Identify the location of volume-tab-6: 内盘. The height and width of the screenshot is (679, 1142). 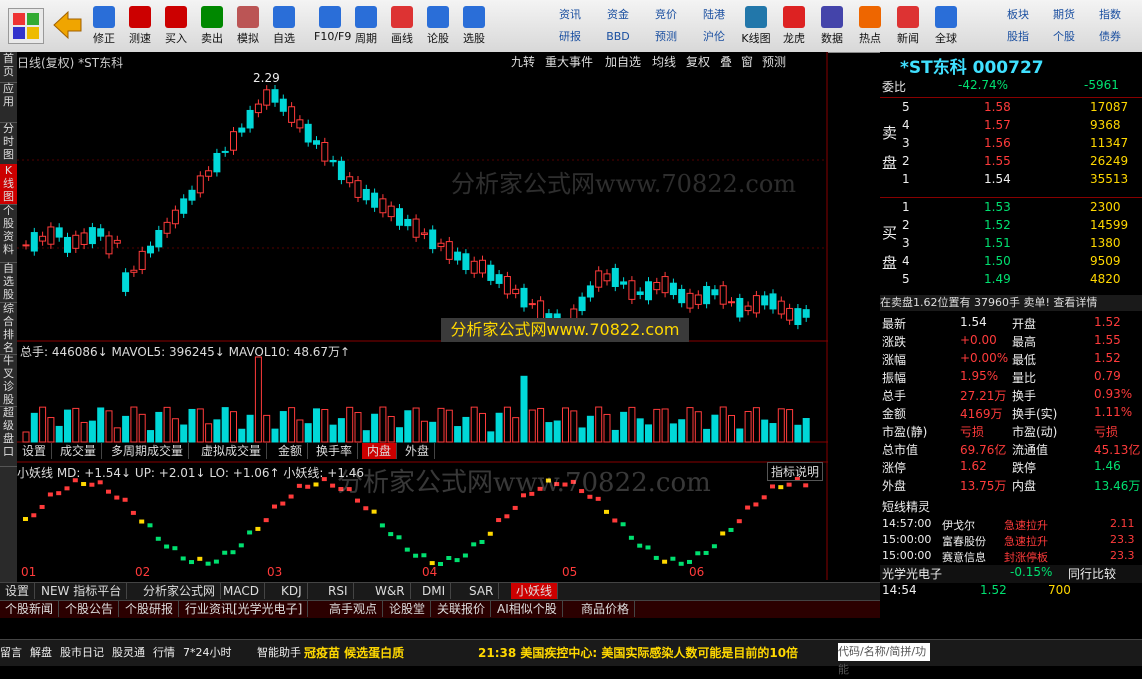
(380, 451).